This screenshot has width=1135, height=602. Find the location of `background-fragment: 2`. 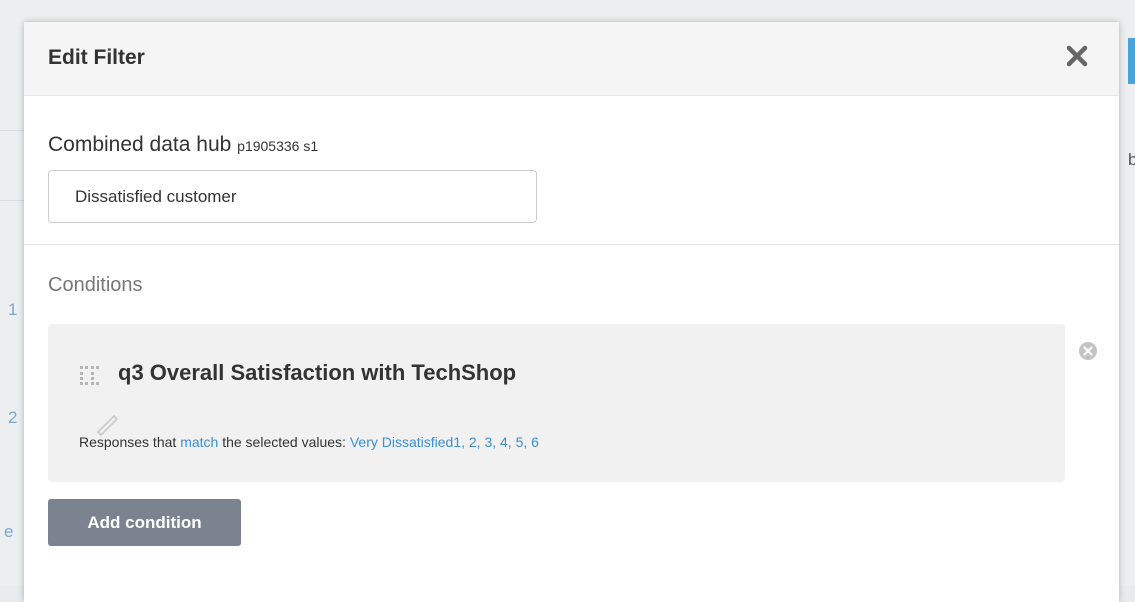

background-fragment: 2 is located at coordinates (13, 417).